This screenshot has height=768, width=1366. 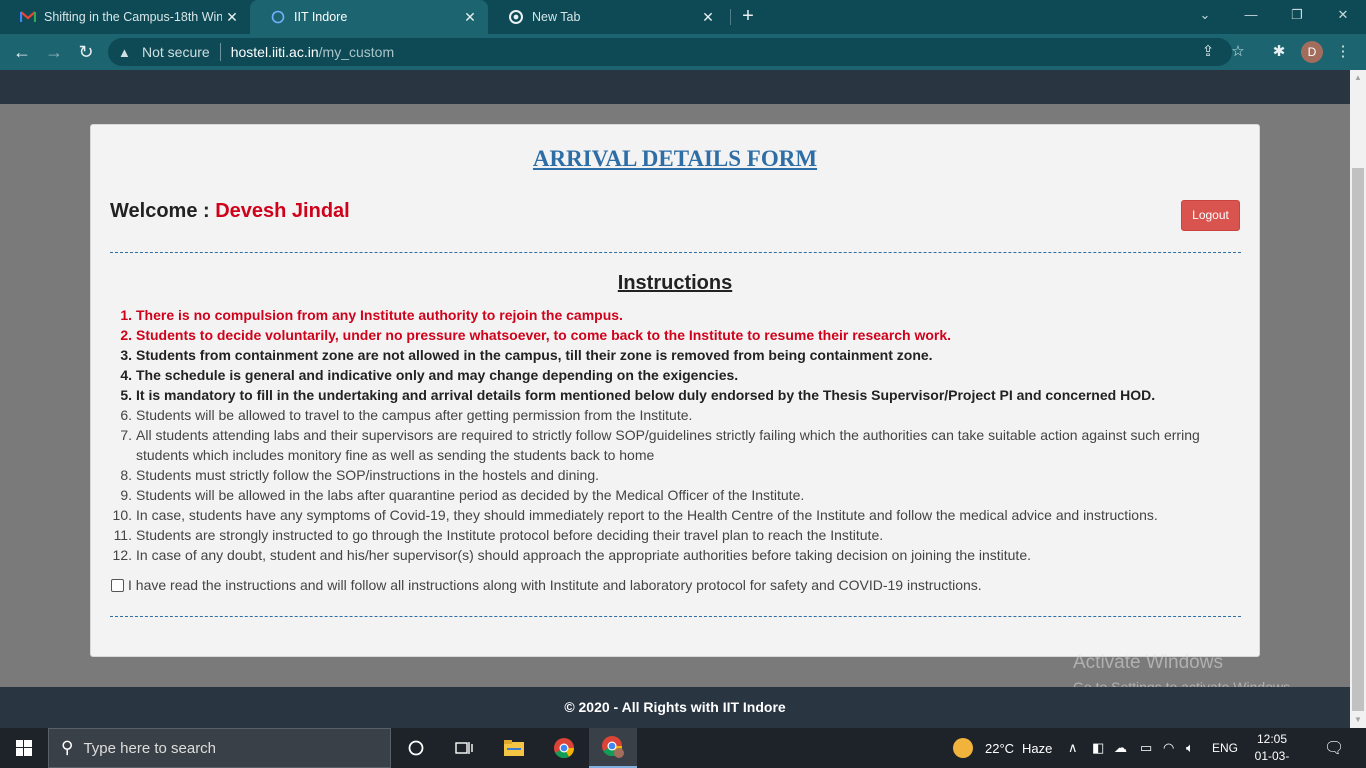 What do you see at coordinates (1334, 748) in the screenshot?
I see `notification-center-icon: 🗨︎` at bounding box center [1334, 748].